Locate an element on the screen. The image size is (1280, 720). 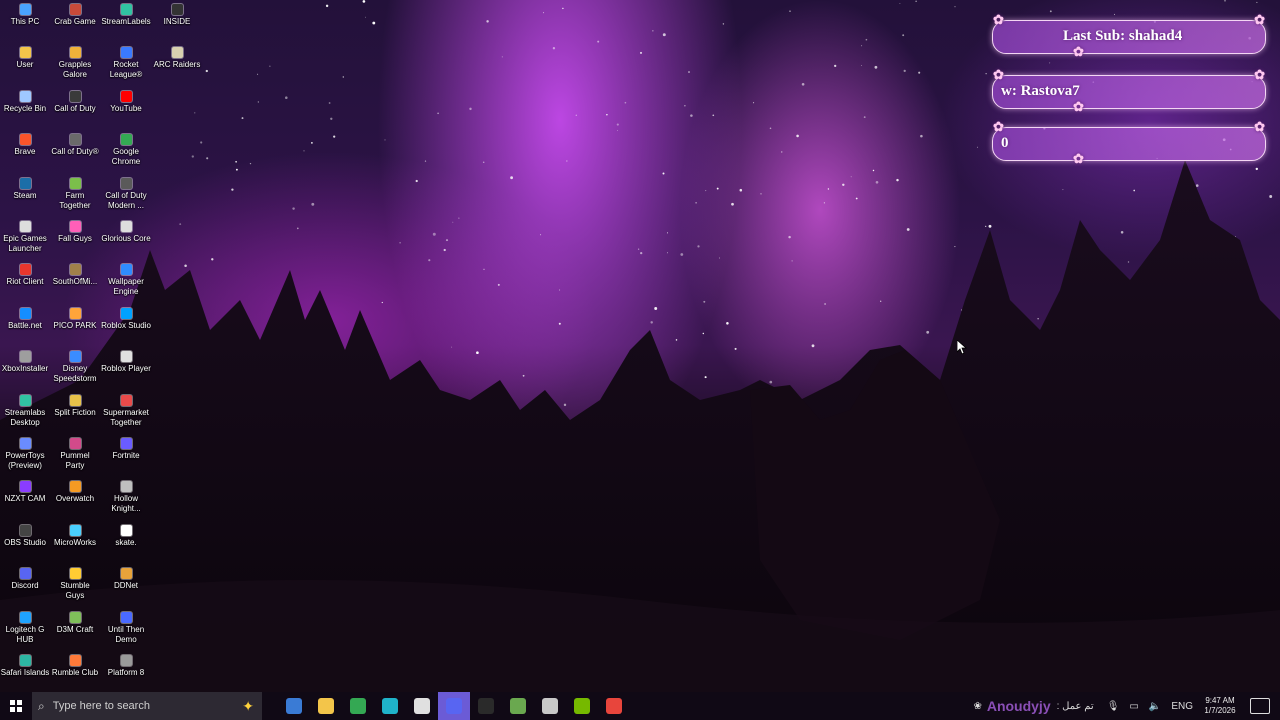
taskbar-app-minecraft is located at coordinates (518, 706).